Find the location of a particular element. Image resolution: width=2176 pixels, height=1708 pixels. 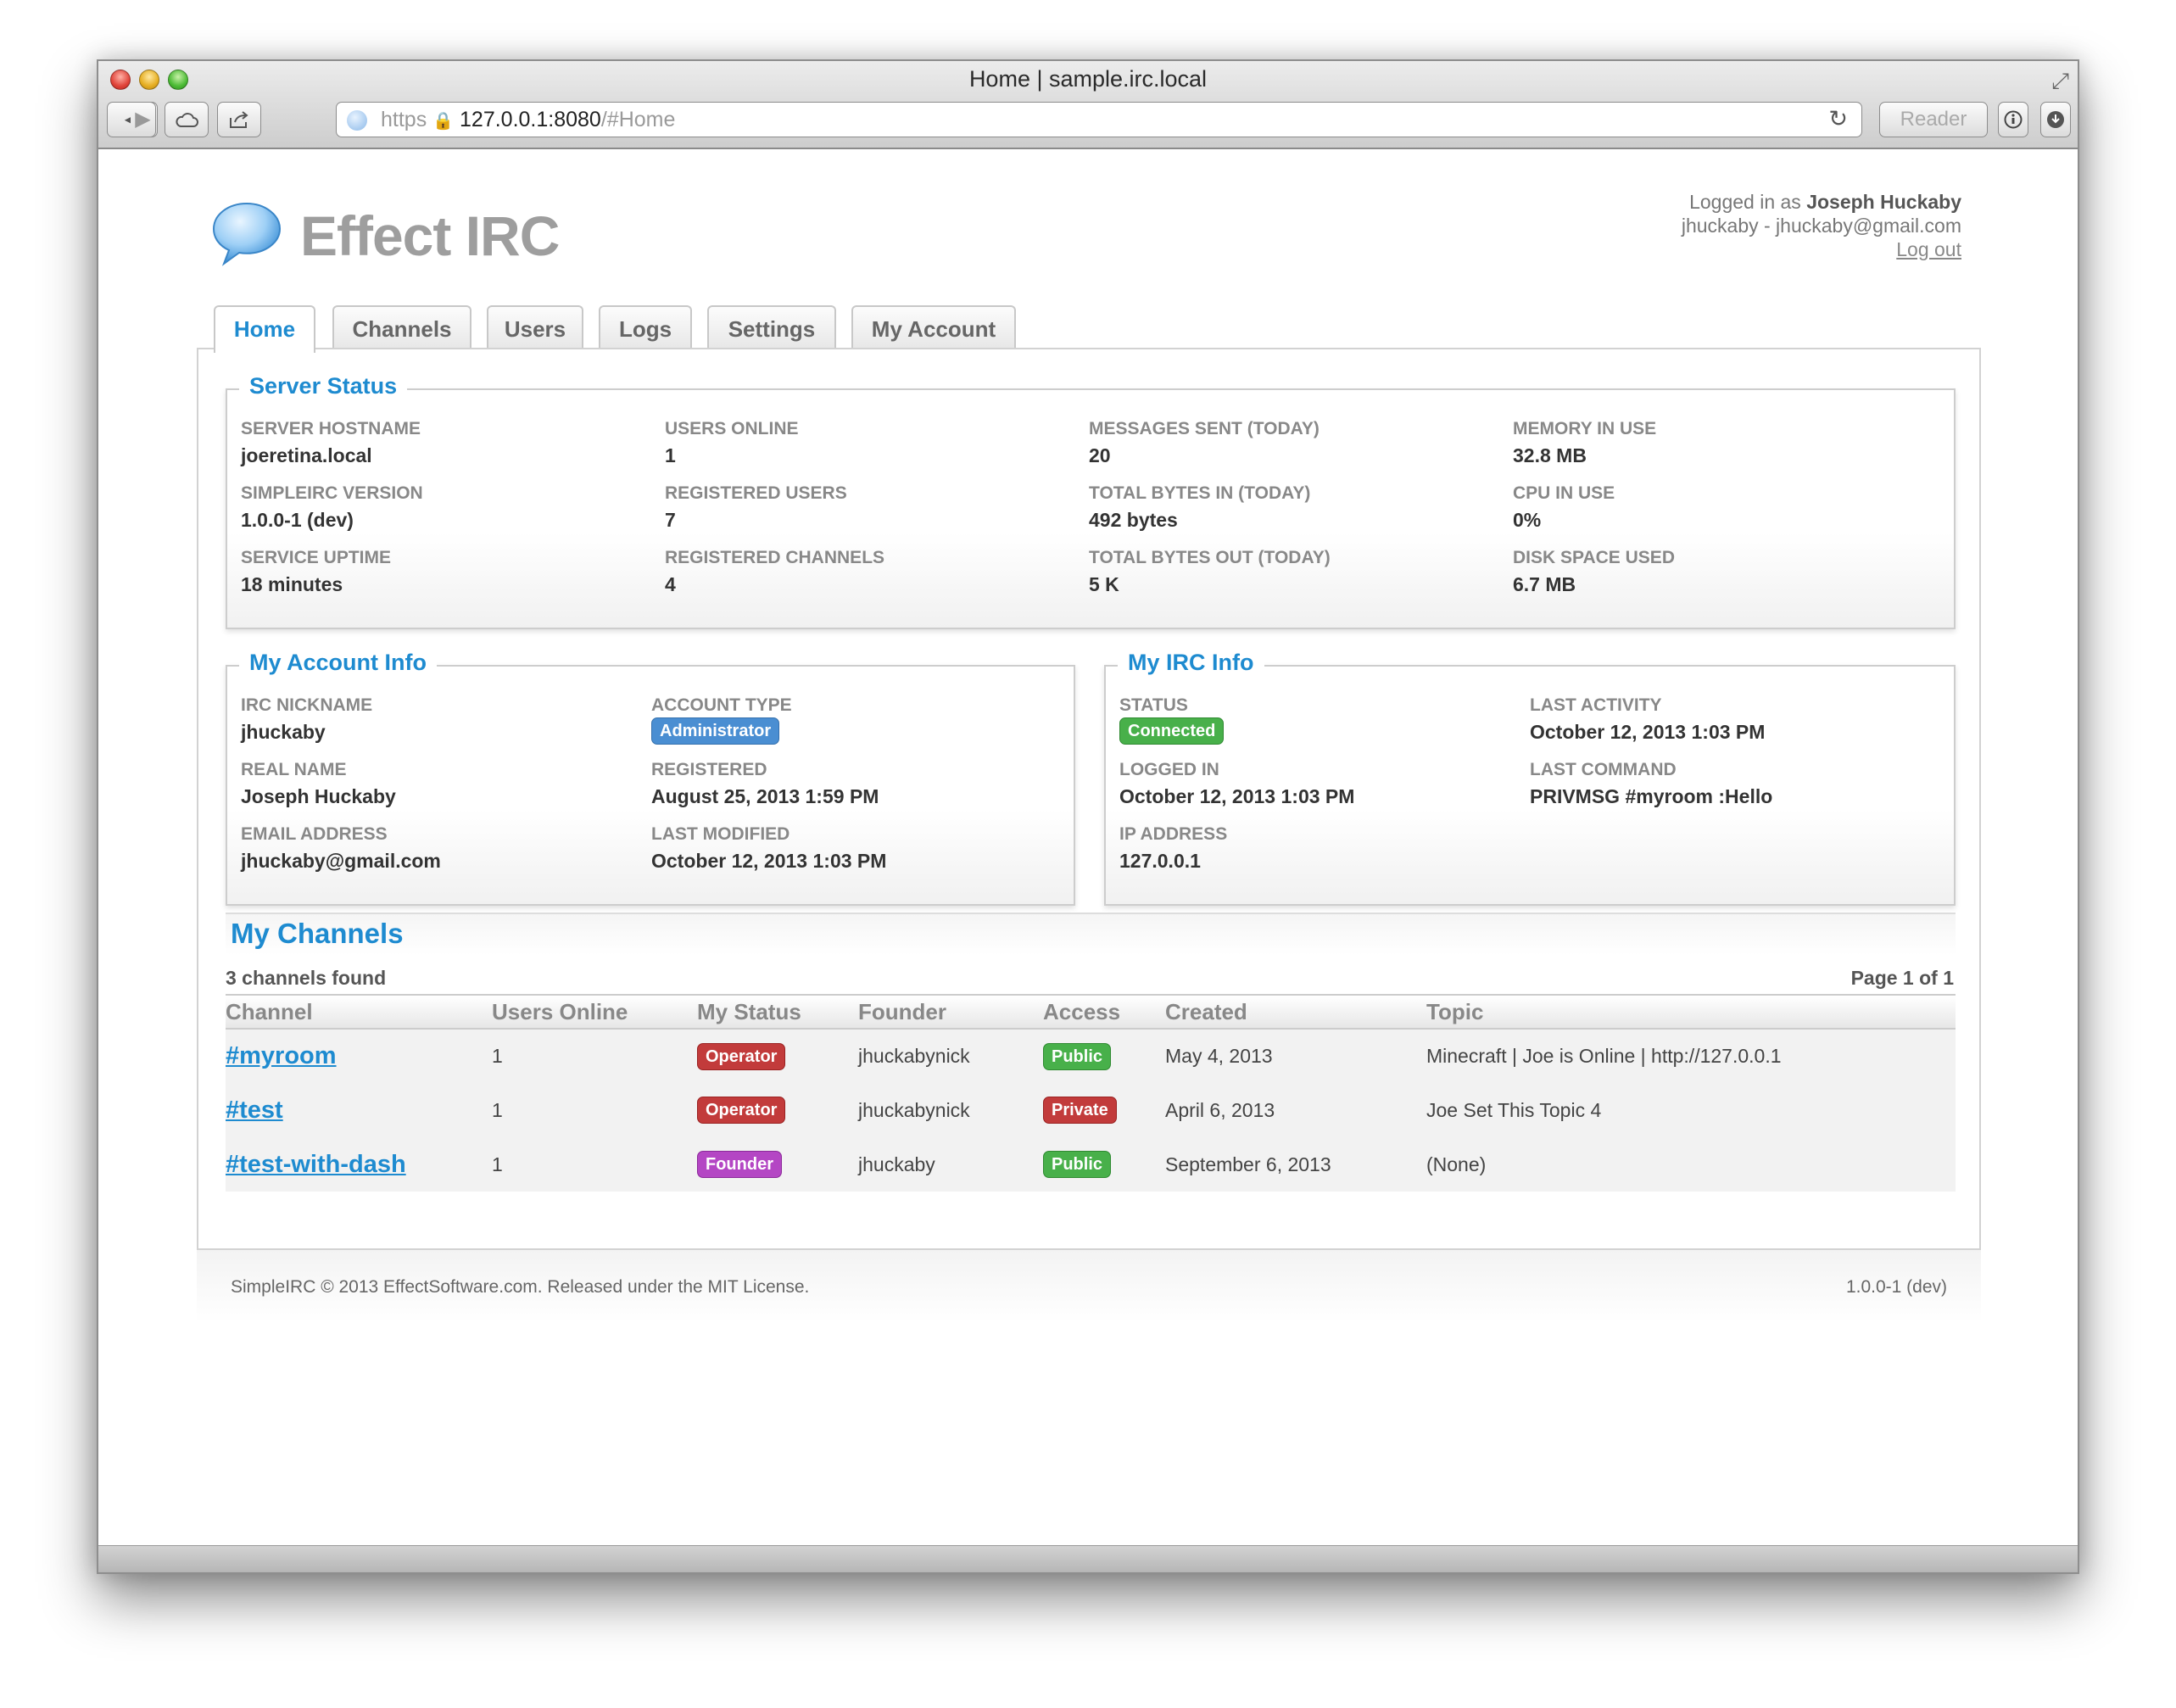

topic-cell: (None) is located at coordinates (1691, 1165).